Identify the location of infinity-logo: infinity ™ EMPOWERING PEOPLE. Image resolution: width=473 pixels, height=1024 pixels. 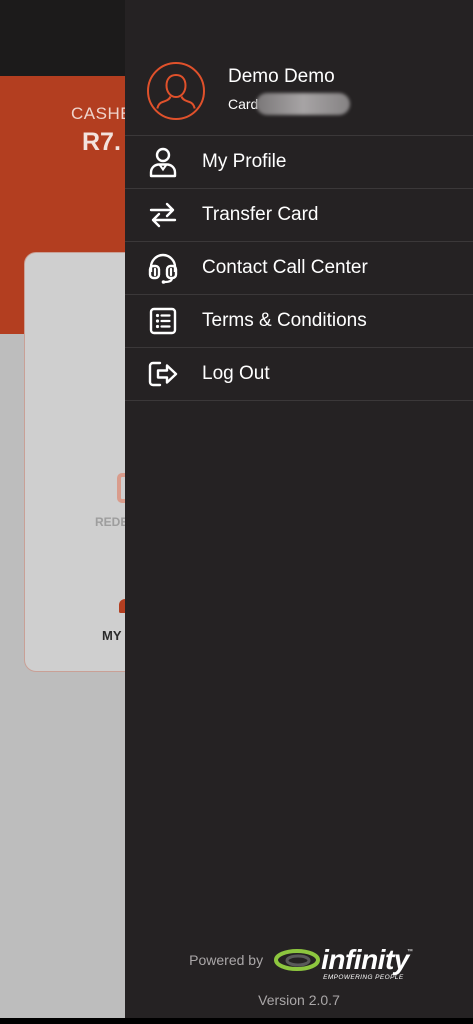
(343, 962).